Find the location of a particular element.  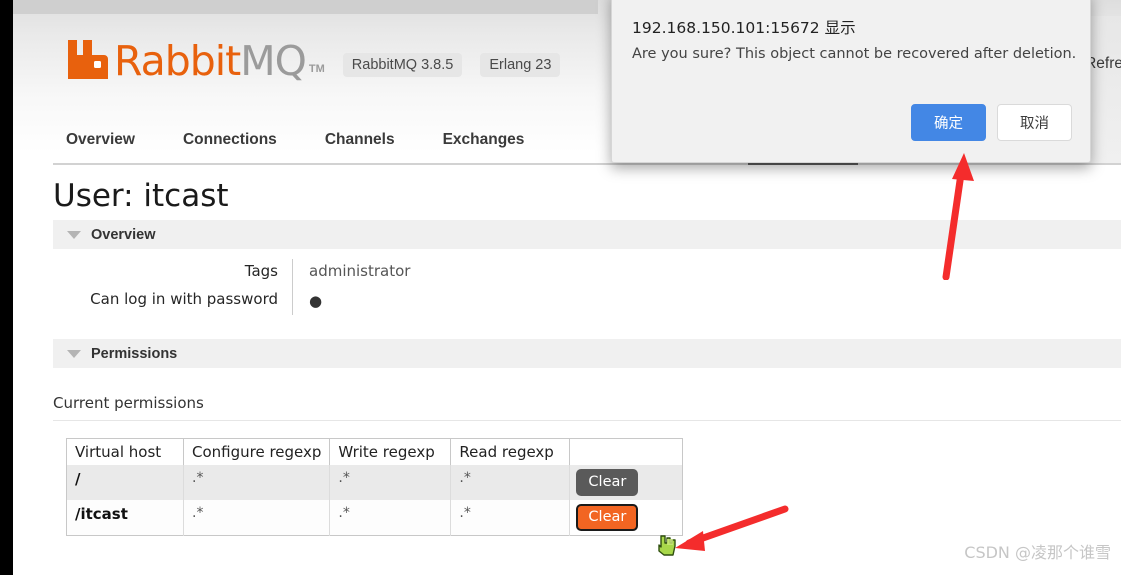

column-header-write-regexp: Write regexp is located at coordinates (390, 451).